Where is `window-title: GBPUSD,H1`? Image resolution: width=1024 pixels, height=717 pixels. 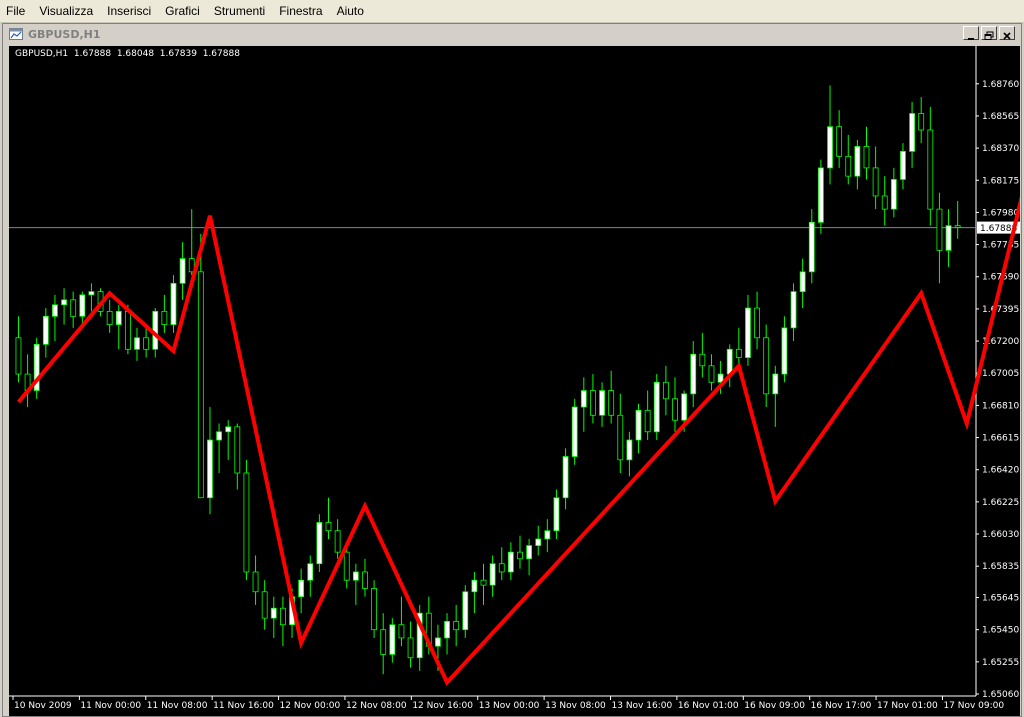
window-title: GBPUSD,H1 is located at coordinates (64, 34).